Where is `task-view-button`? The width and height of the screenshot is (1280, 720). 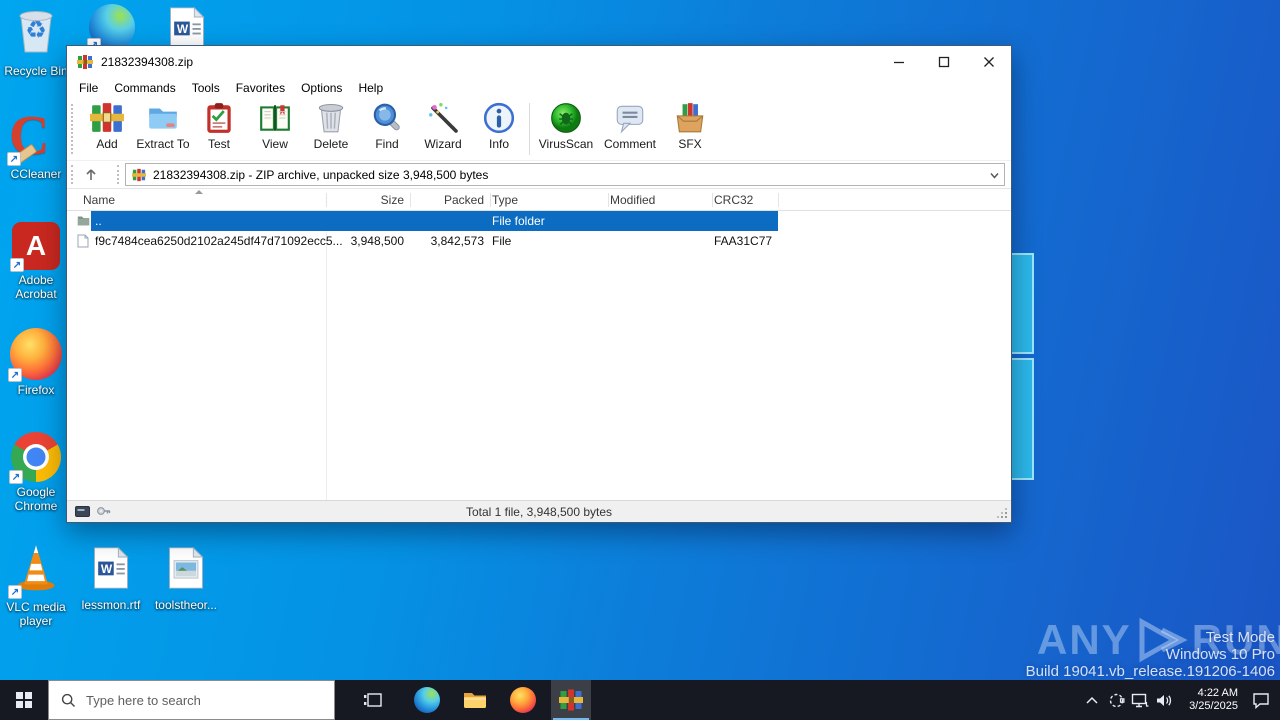 task-view-button is located at coordinates (373, 700).